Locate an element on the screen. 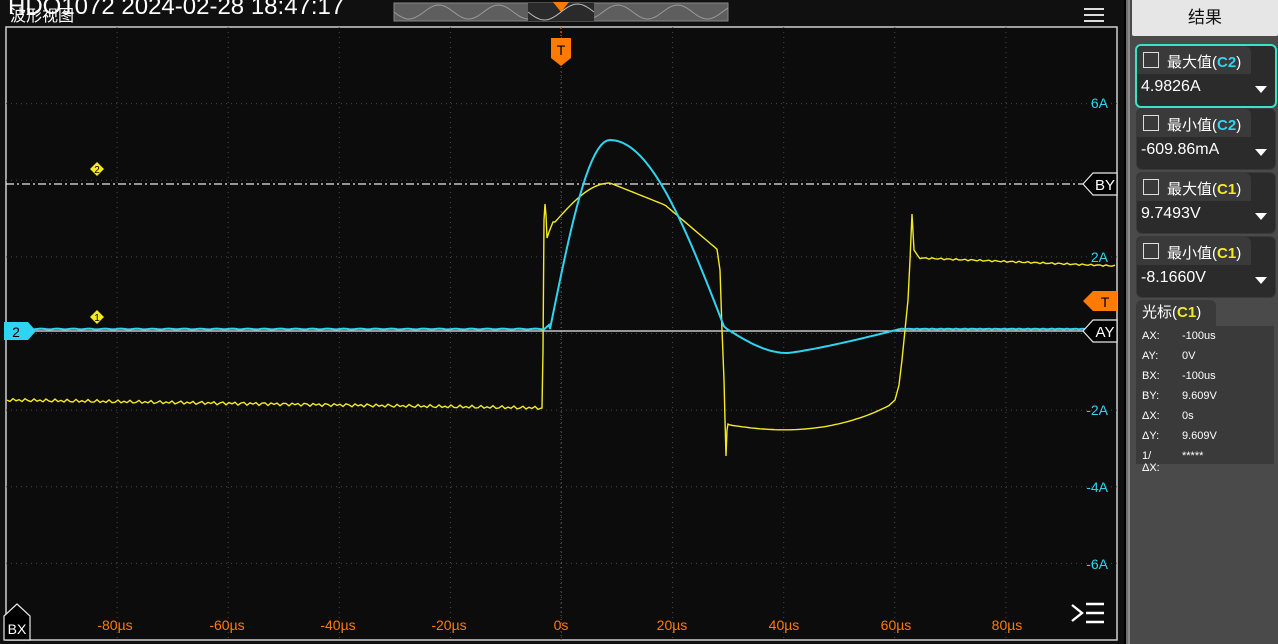 This screenshot has height=644, width=1278. x-axis-labels: -80µs -60µs -40µs -20µs 0s 20µs 40µs 60µs 80µs is located at coordinates (559, 625).